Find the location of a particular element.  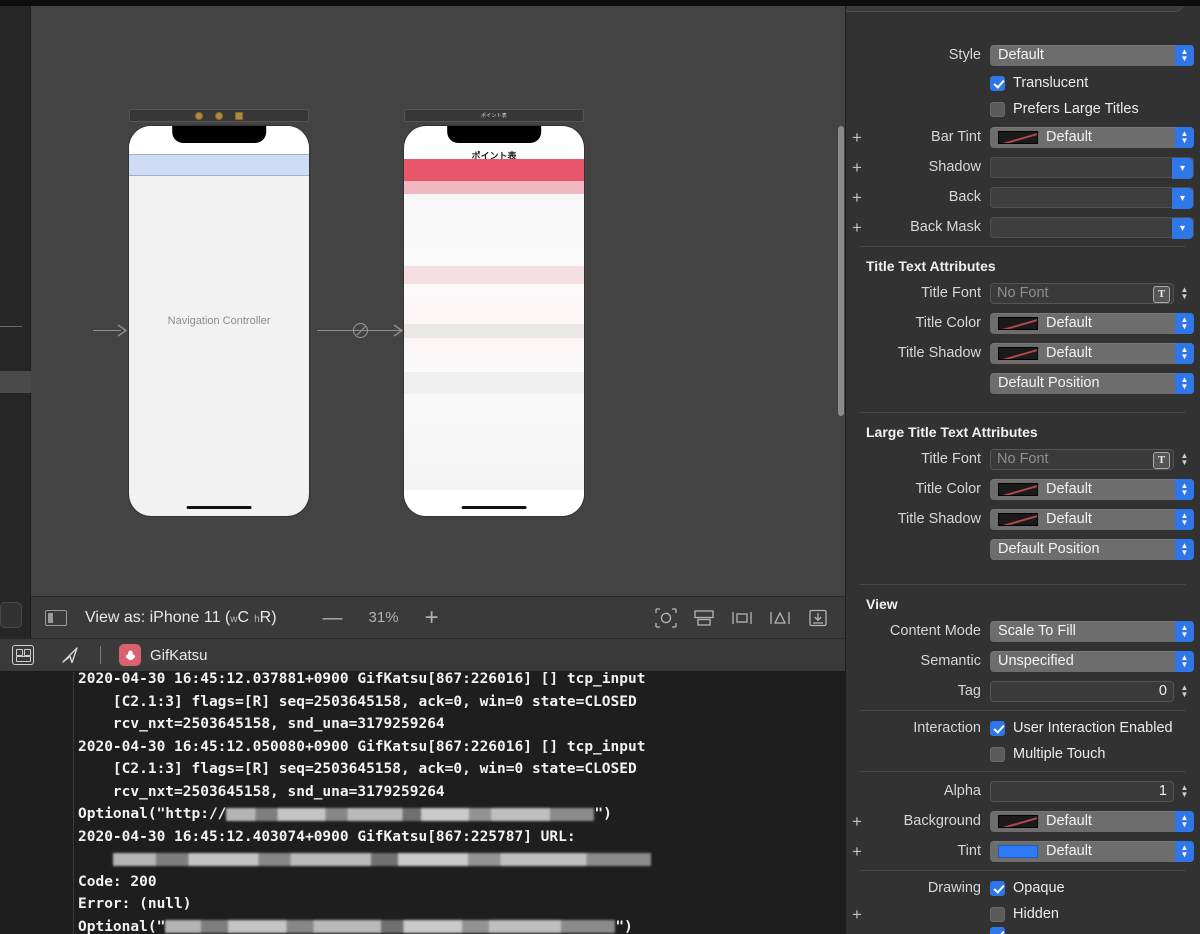

title-font-label: Title Font is located at coordinates (951, 293).